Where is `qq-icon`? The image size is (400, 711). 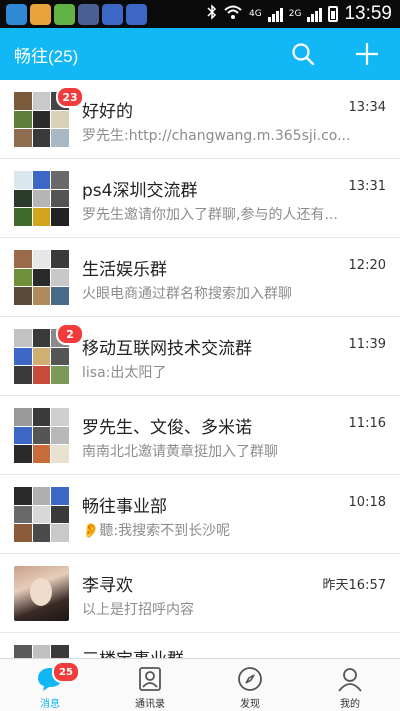
qq-icon is located at coordinates (16, 14).